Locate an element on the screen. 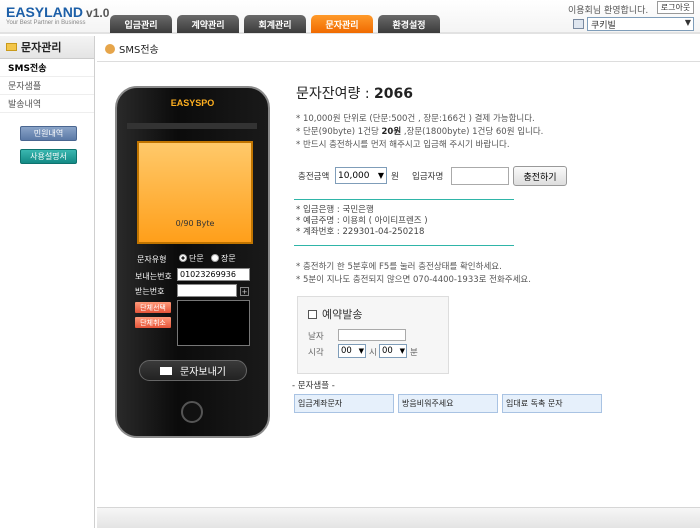 Image resolution: width=700 pixels, height=528 pixels. sidebar-item-send-history: 발송내역 is located at coordinates (47, 104).